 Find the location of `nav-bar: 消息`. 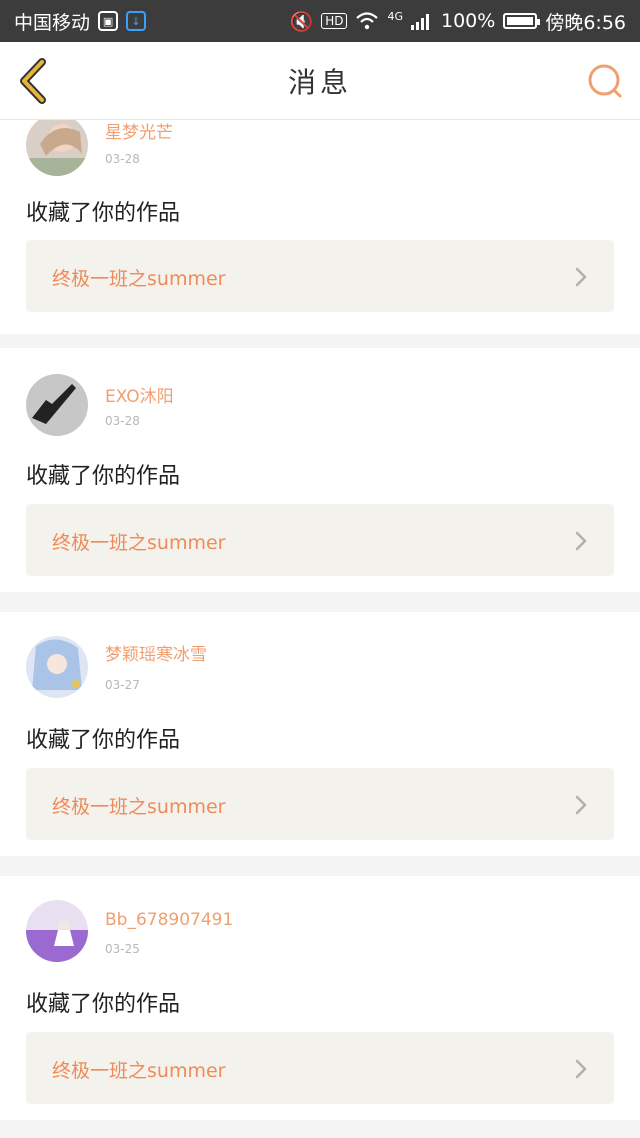

nav-bar: 消息 is located at coordinates (320, 81).